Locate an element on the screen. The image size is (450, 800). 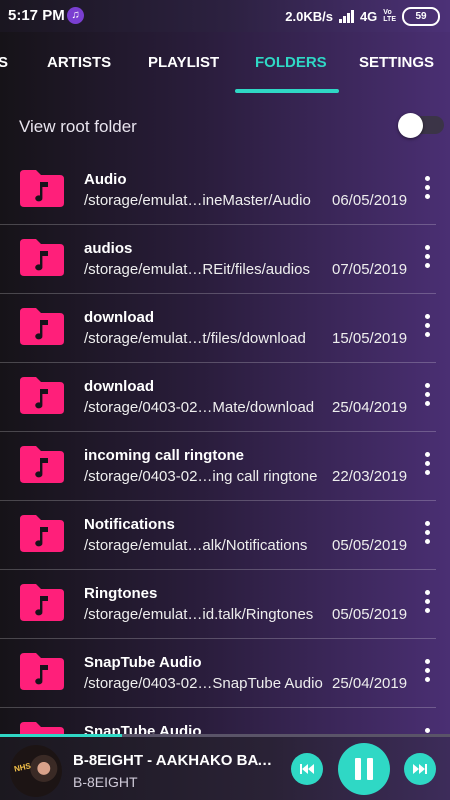
tab-folders: FOLDERS is located at coordinates (291, 62).